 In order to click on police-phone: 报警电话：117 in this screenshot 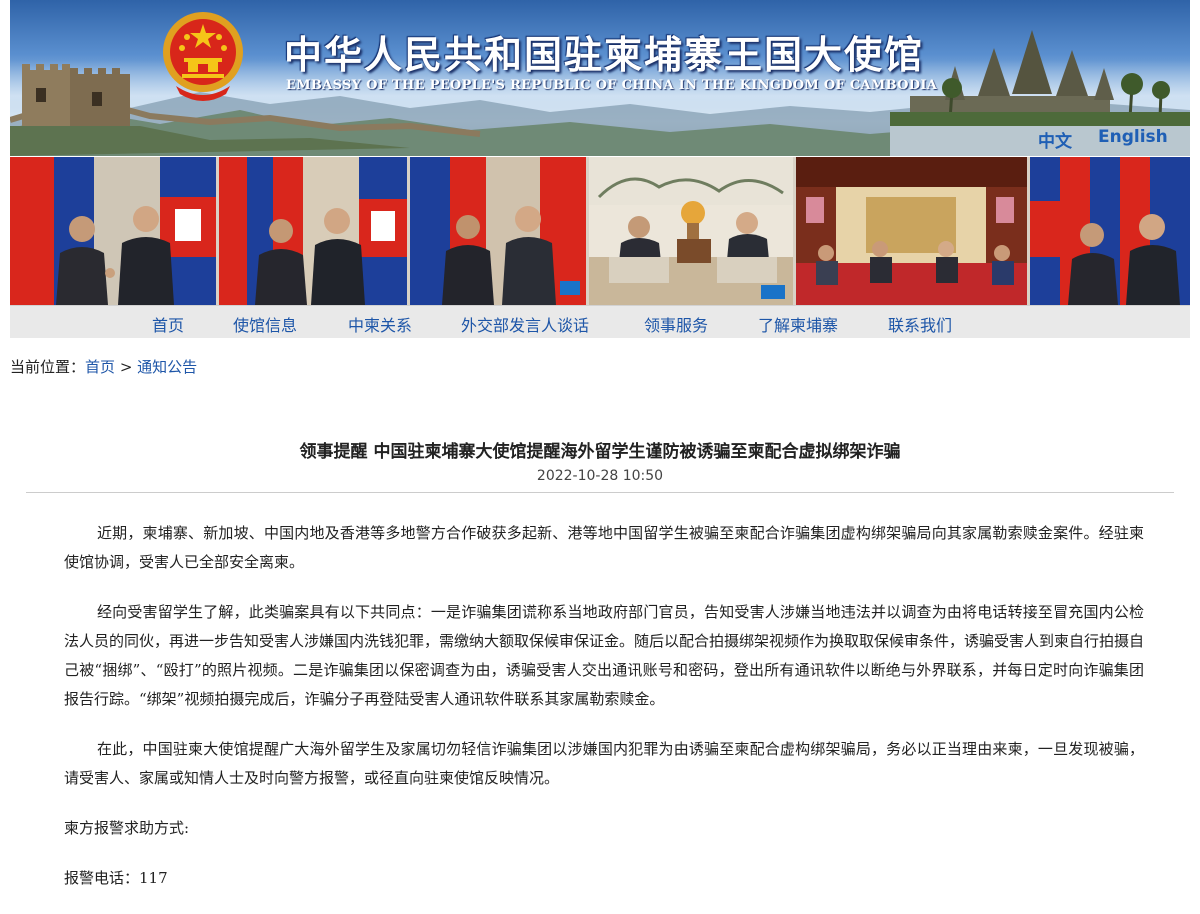, I will do `click(116, 878)`.